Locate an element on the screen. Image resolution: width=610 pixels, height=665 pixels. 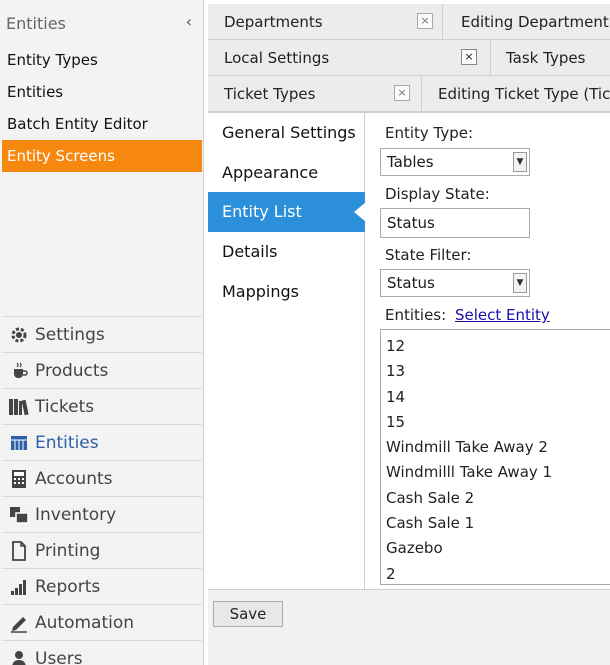
select-entity-link: Select Entity is located at coordinates (502, 315).